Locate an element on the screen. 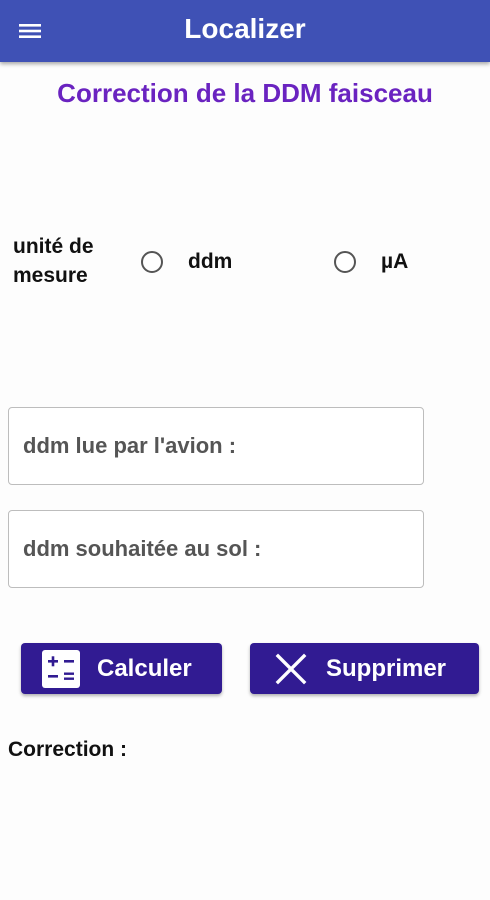  delete-button: Supprimer is located at coordinates (364, 668).